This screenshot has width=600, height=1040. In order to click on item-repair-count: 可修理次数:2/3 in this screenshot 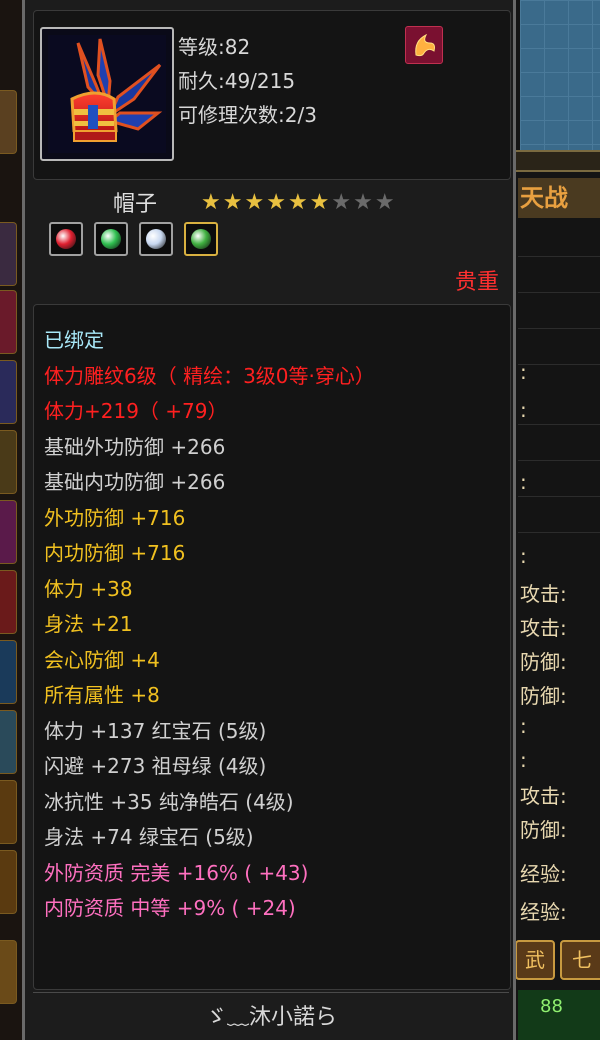, I will do `click(247, 115)`.